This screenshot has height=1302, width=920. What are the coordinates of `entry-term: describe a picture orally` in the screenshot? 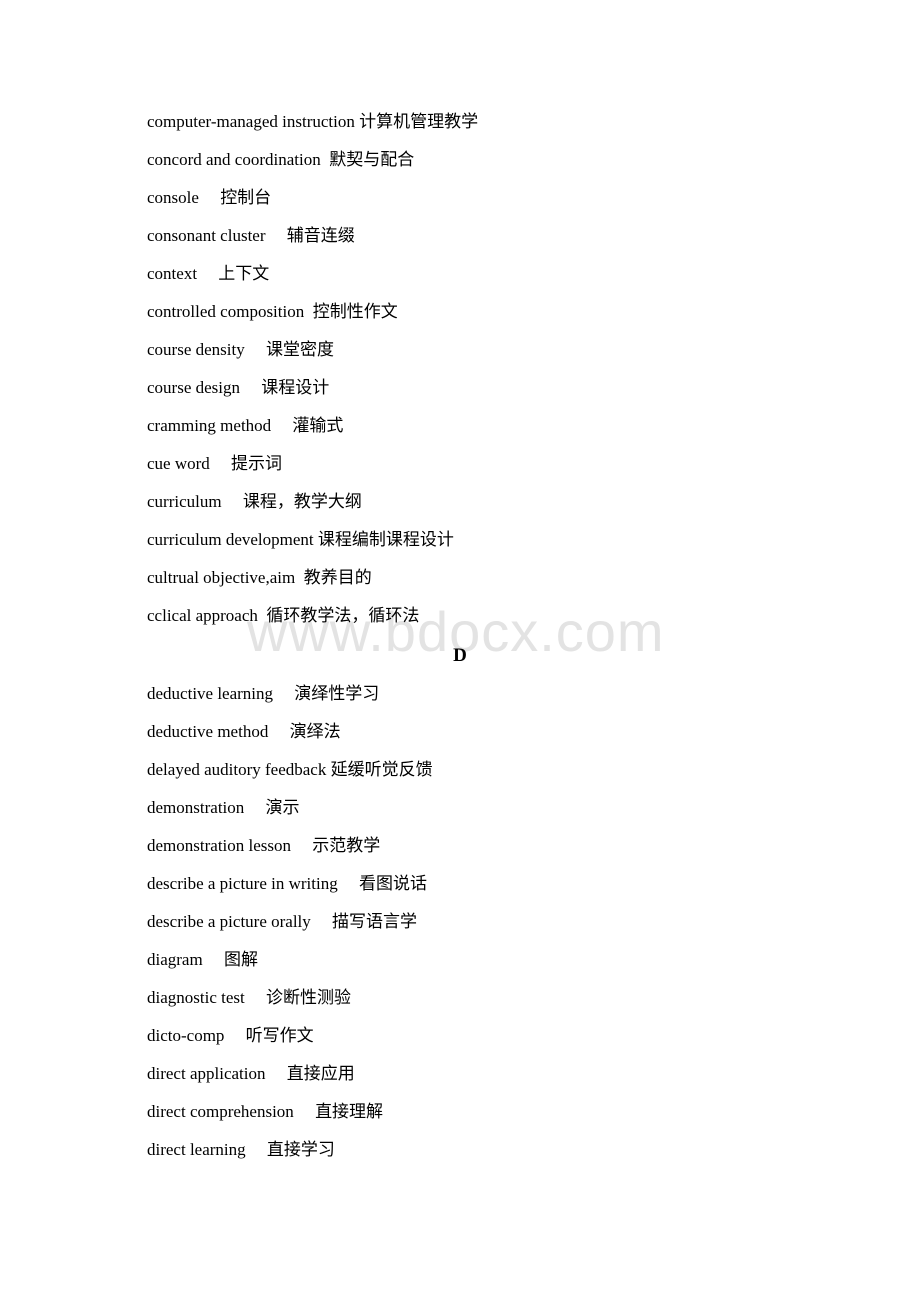 It's located at (229, 921).